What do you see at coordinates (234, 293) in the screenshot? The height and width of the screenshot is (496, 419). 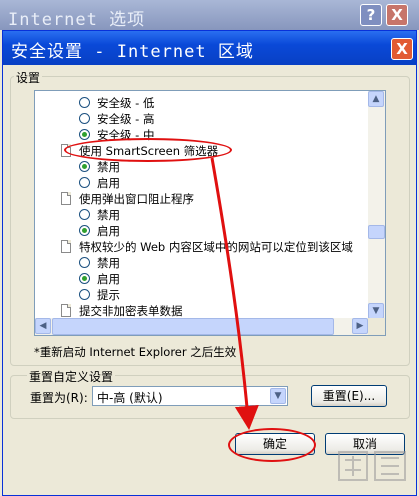 I see `annotation-arrow` at bounding box center [234, 293].